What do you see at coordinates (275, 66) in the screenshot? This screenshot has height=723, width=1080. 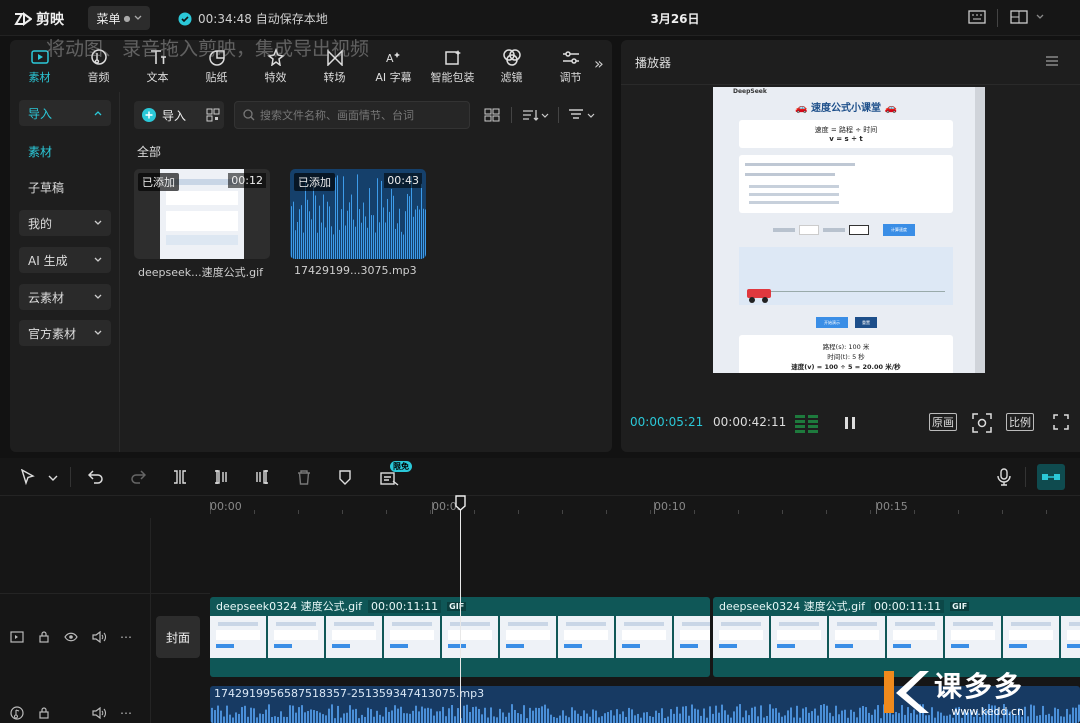 I see `tab-effects: 特效` at bounding box center [275, 66].